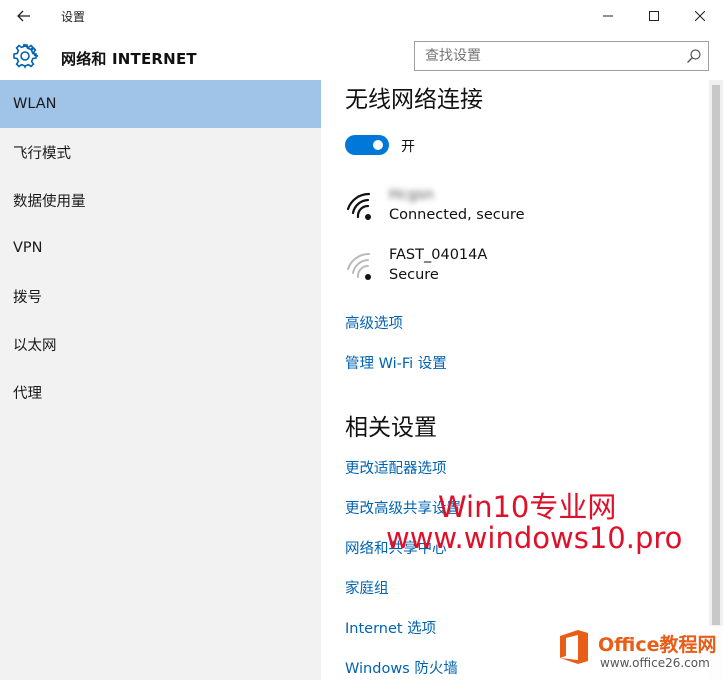 Image resolution: width=723 pixels, height=680 pixels. Describe the element at coordinates (160, 152) in the screenshot. I see `sidebar-item-airplane-mode: 飞行模式` at that location.